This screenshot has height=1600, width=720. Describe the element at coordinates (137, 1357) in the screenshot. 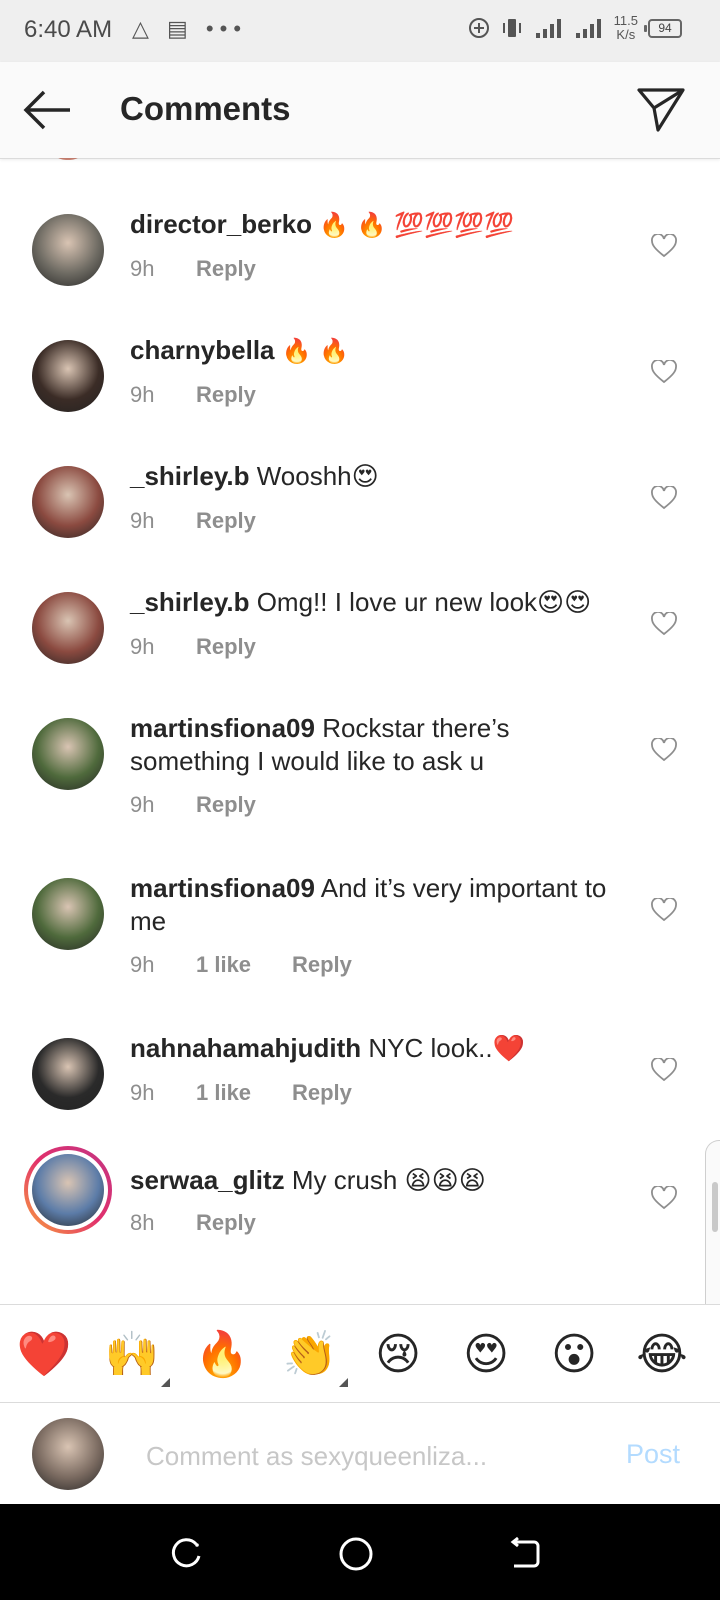

I see `reaction-raised-hands: 🙌` at that location.